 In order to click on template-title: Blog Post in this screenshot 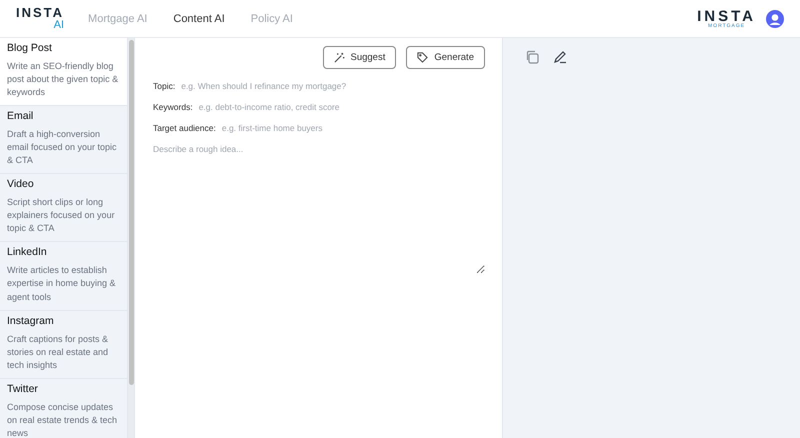, I will do `click(30, 48)`.